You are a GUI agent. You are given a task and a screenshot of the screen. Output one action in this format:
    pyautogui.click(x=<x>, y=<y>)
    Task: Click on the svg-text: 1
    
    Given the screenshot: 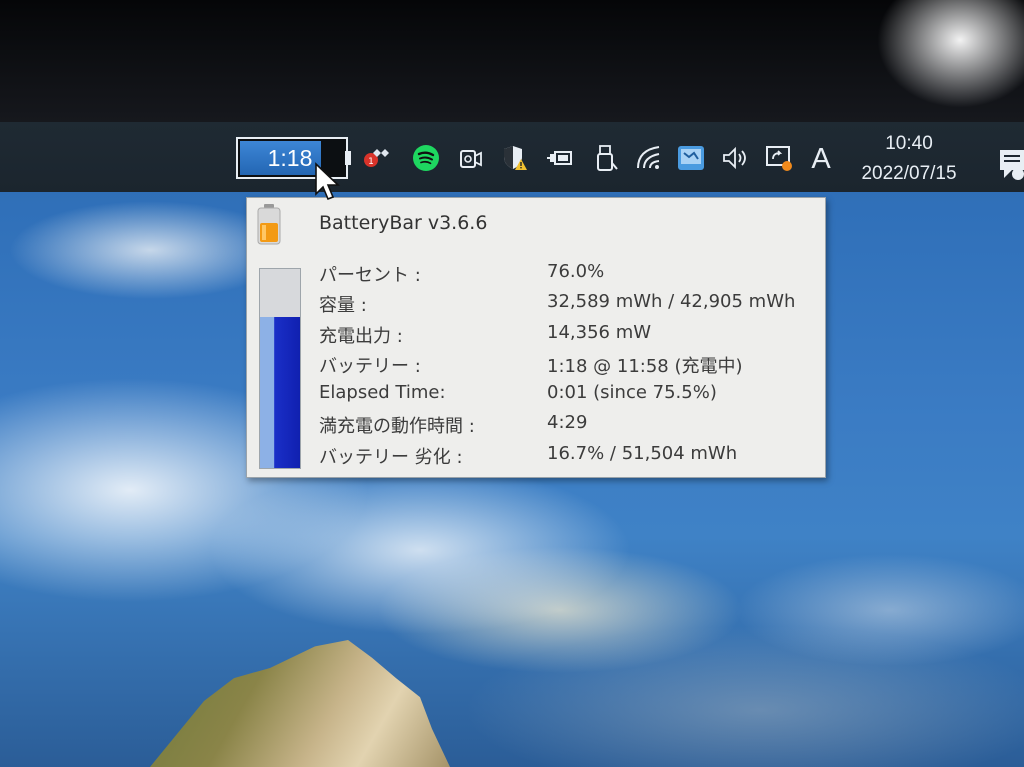 What is the action you would take?
    pyautogui.click(x=371, y=162)
    